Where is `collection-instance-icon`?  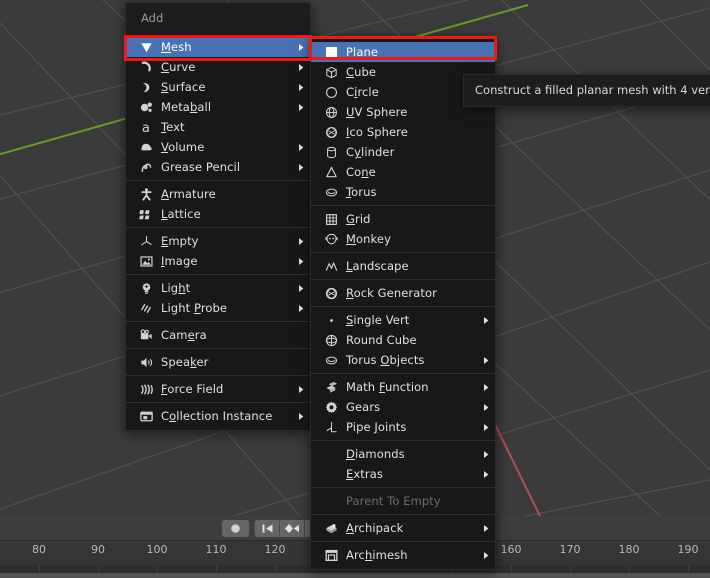 collection-instance-icon is located at coordinates (146, 416).